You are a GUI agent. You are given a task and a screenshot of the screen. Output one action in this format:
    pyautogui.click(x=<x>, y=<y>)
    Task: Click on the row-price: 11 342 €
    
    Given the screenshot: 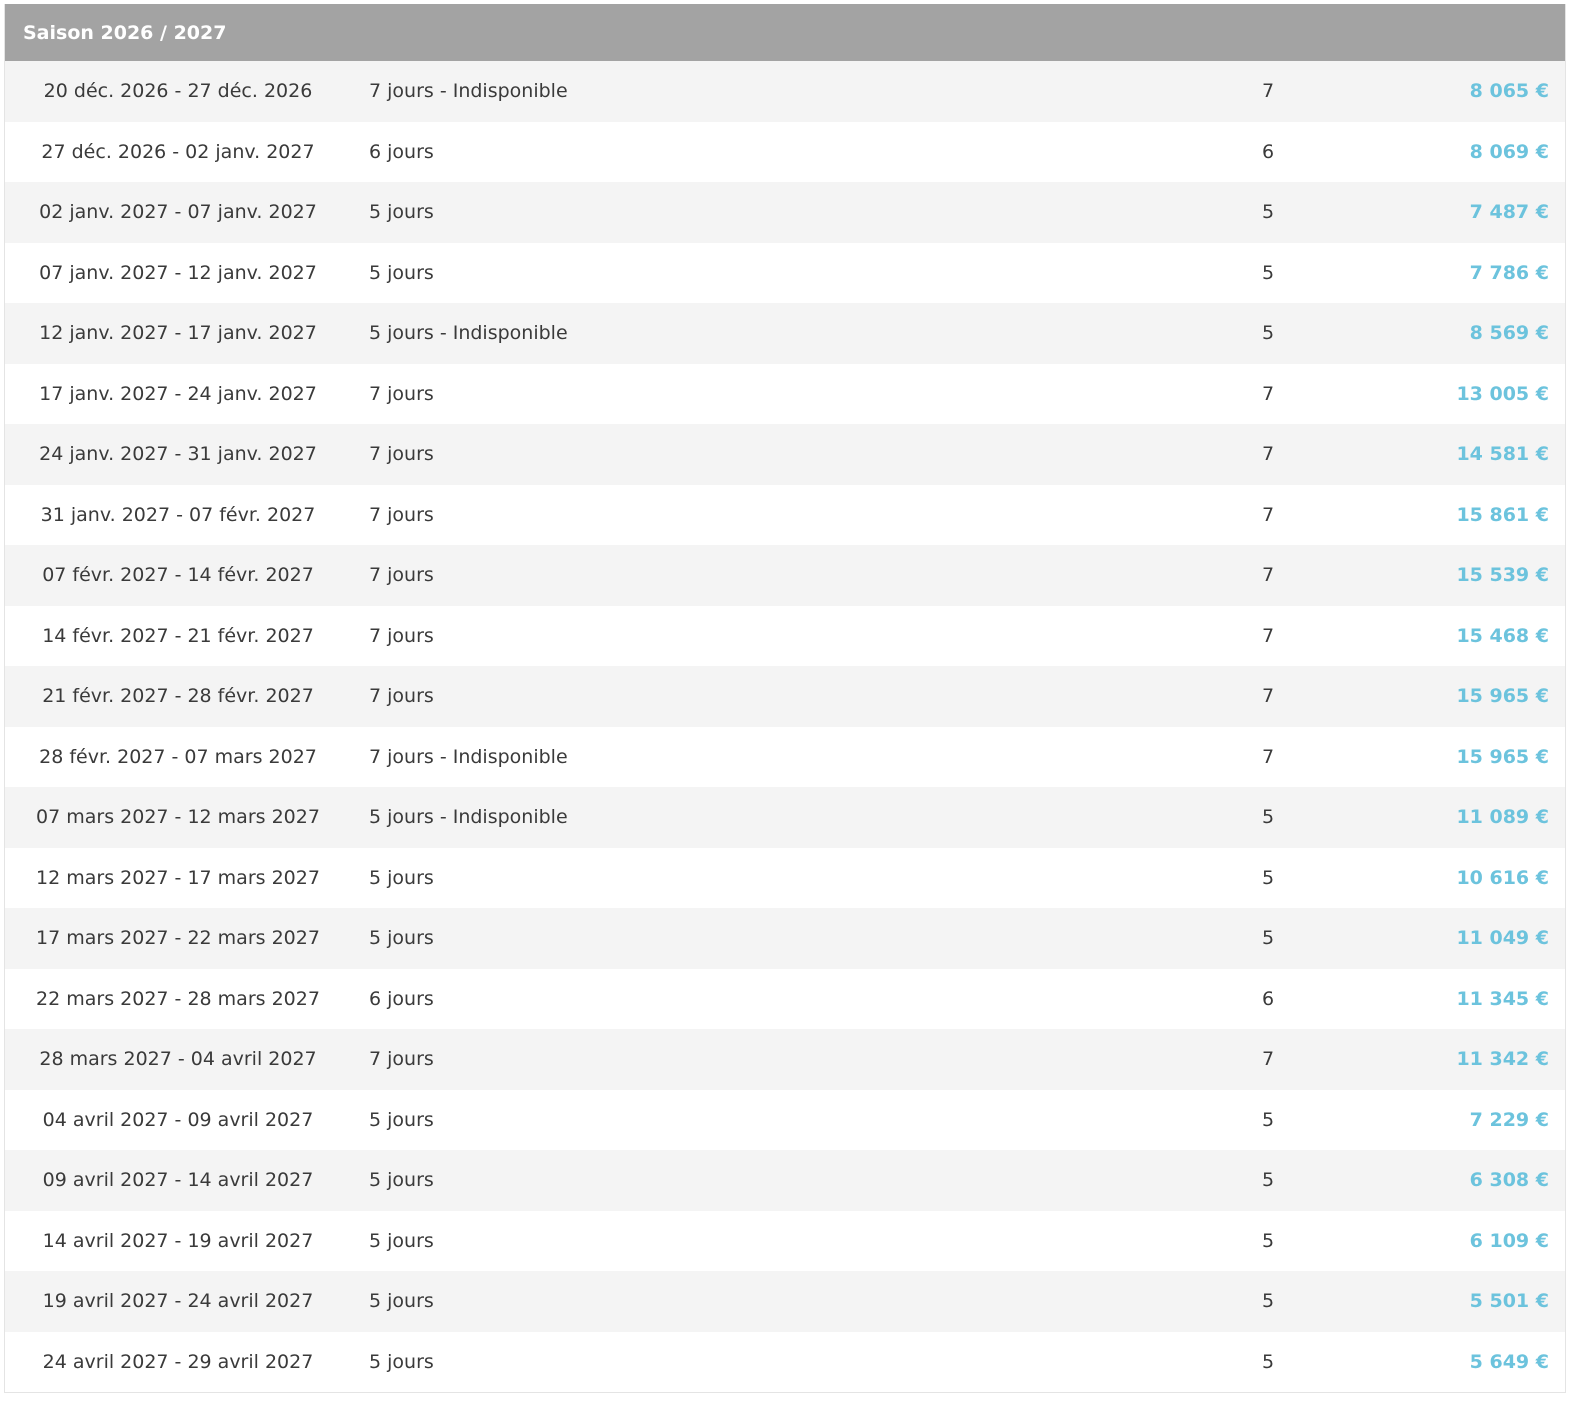 What is the action you would take?
    pyautogui.click(x=1502, y=1059)
    